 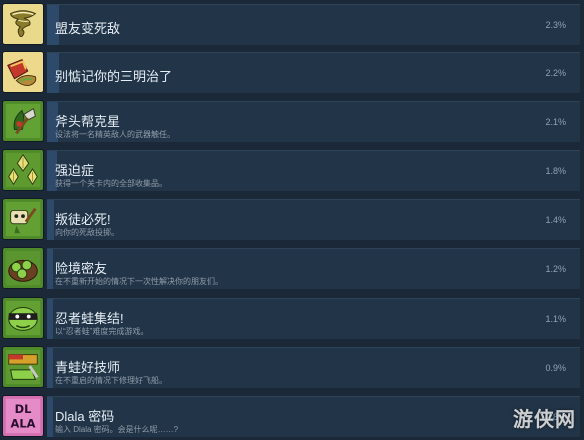 I want to click on achievement-row: 别惦记你的三明治了 2.2%, so click(x=292, y=73).